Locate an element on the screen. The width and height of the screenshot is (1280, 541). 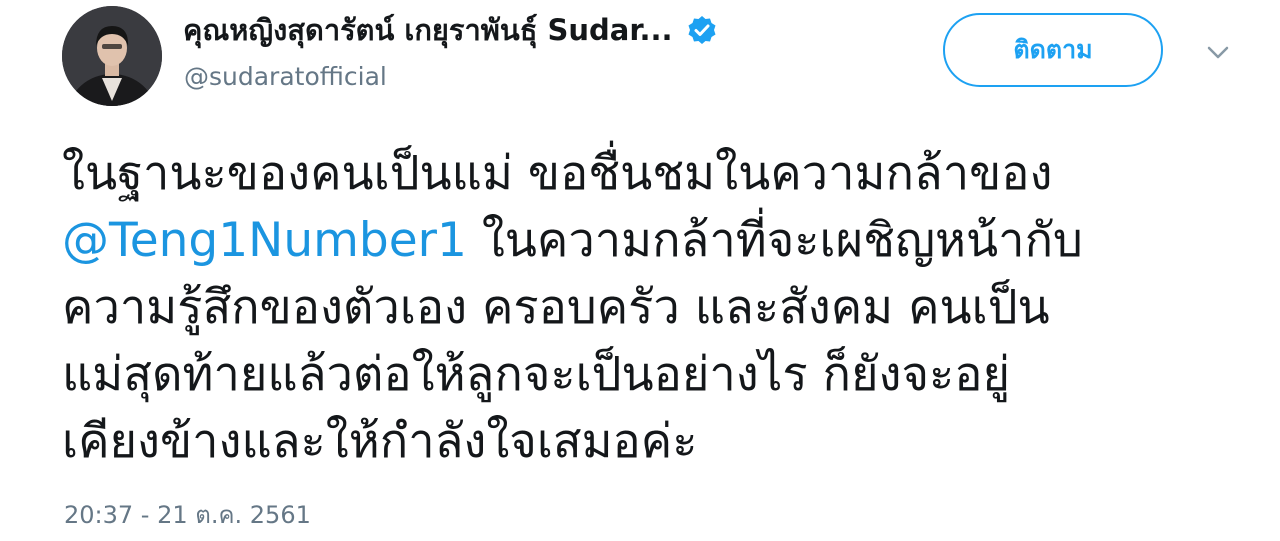
avatar-image is located at coordinates (112, 56).